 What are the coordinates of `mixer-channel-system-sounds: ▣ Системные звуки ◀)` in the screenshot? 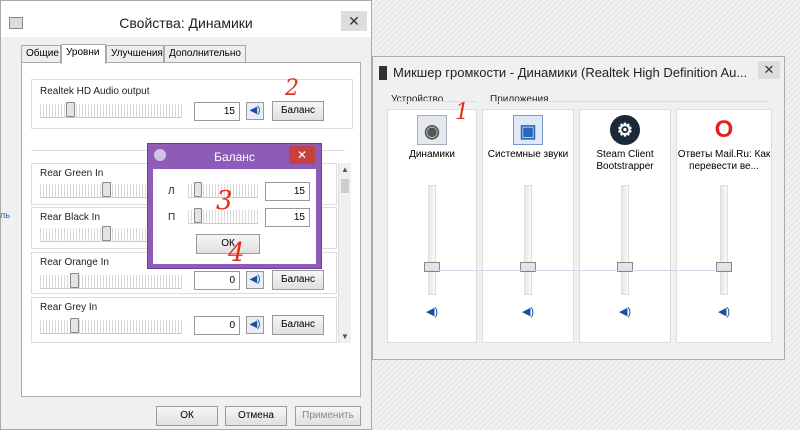 It's located at (528, 226).